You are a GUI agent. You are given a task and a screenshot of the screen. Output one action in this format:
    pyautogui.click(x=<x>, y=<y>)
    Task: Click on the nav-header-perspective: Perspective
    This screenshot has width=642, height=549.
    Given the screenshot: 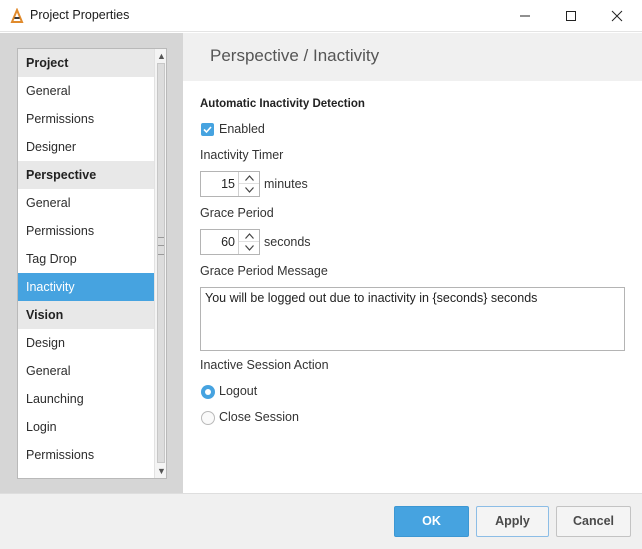 What is the action you would take?
    pyautogui.click(x=86, y=175)
    